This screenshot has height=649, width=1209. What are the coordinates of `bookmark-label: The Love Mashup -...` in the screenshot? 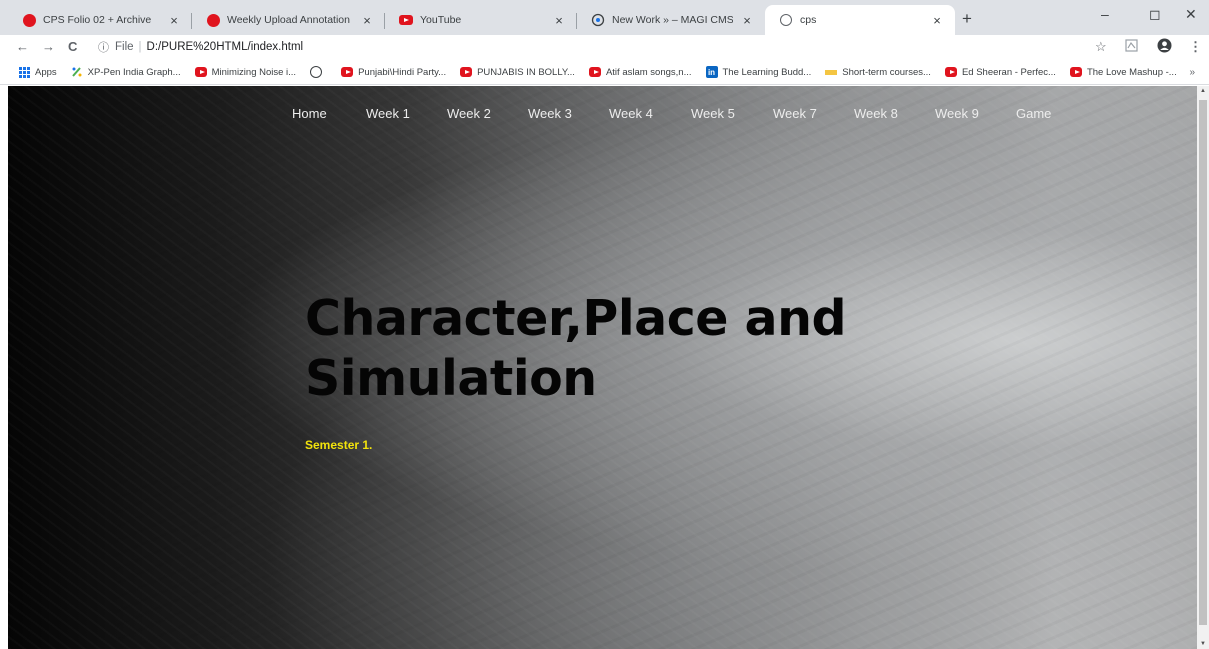 It's located at (1131, 72).